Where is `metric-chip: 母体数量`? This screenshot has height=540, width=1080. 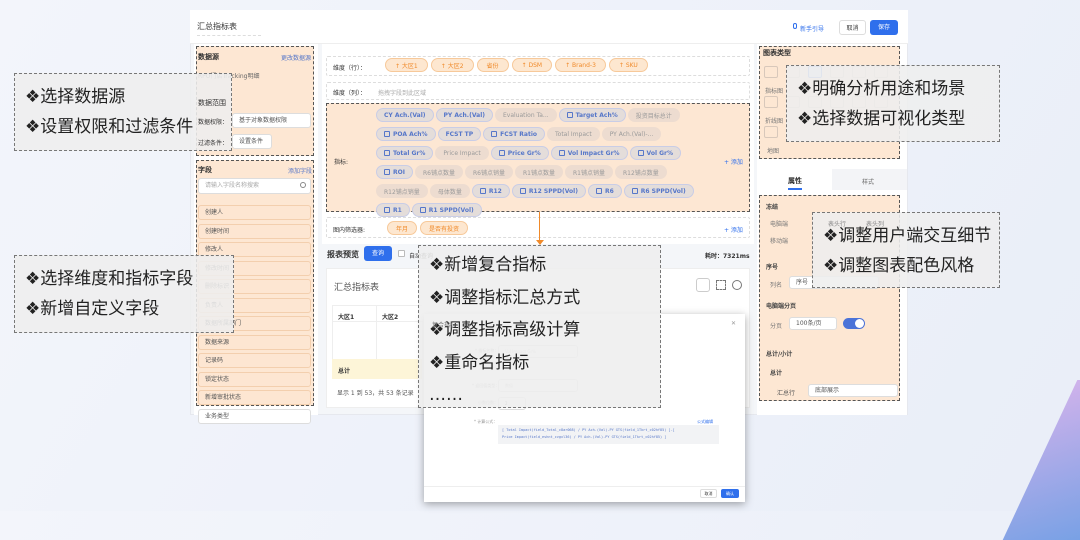 metric-chip: 母体数量 is located at coordinates (449, 191).